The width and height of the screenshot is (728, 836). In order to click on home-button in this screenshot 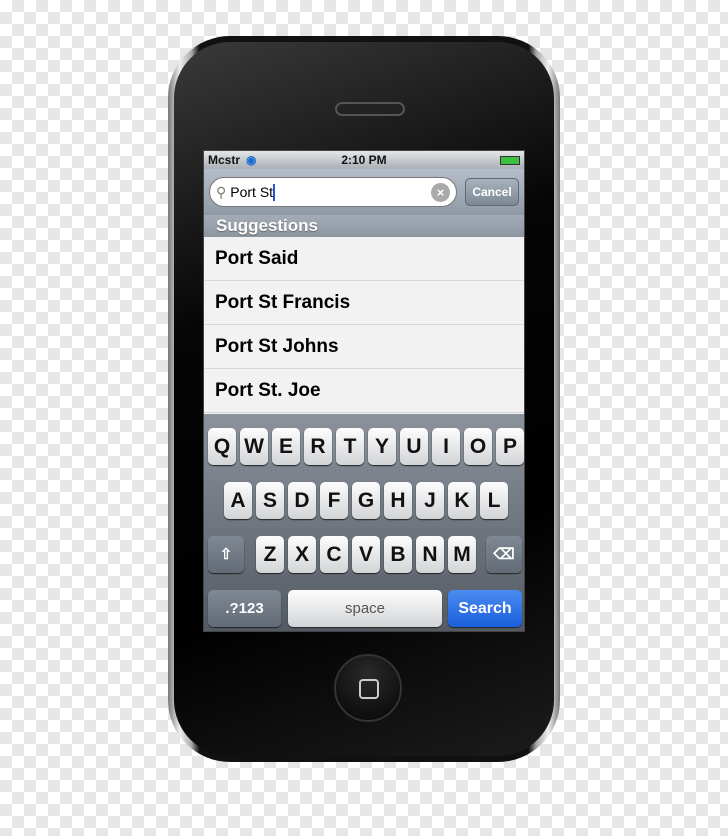, I will do `click(368, 688)`.